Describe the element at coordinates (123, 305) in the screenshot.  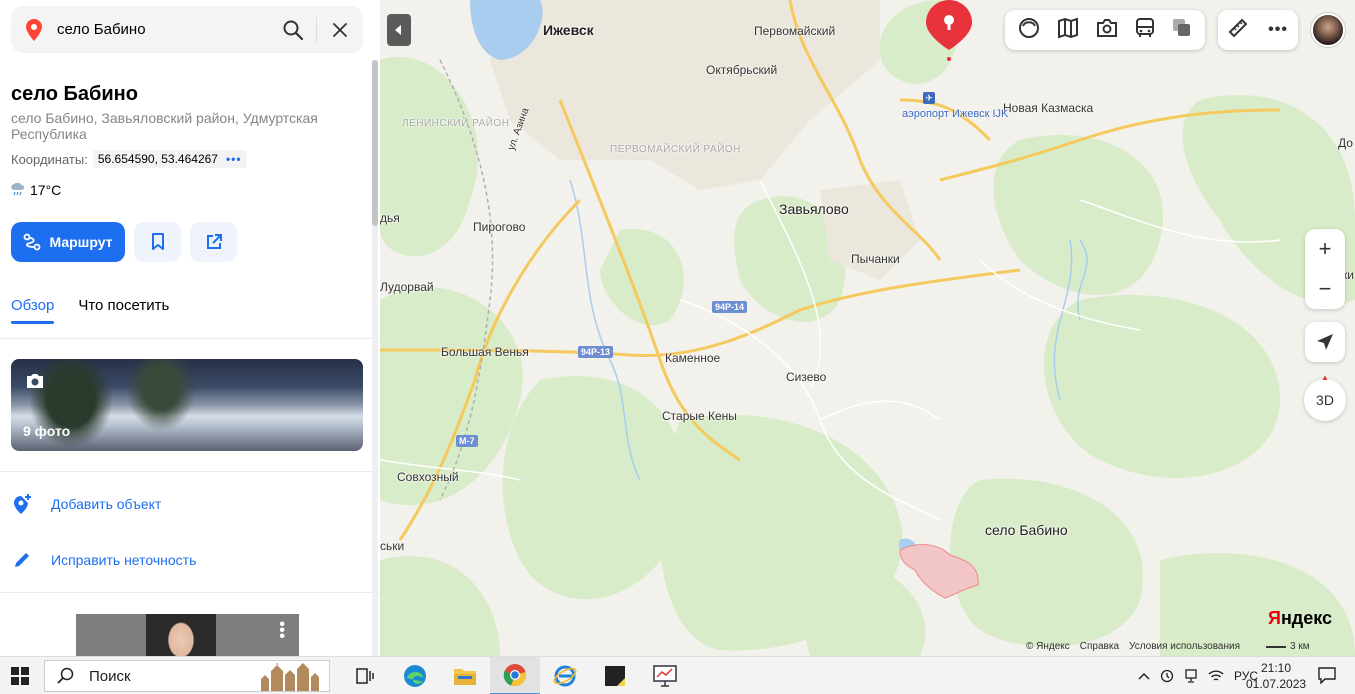
I see `tab-what-to-visit: Что посетить` at that location.